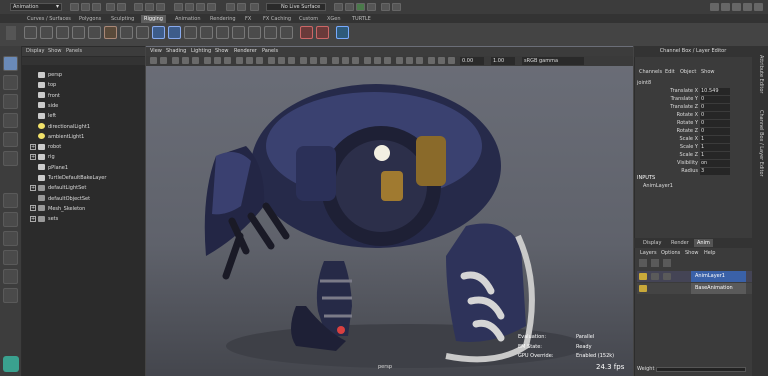 The height and width of the screenshot is (376, 768). Describe the element at coordinates (648, 253) in the screenshot. I see `layer-menu-layers: Layers` at that location.